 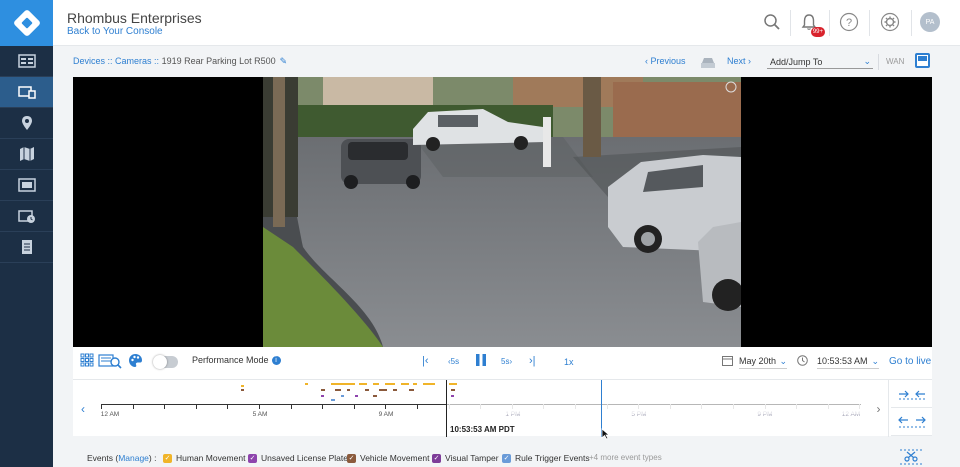 What do you see at coordinates (103, 458) in the screenshot?
I see `events-label-prefix: Events (` at bounding box center [103, 458].